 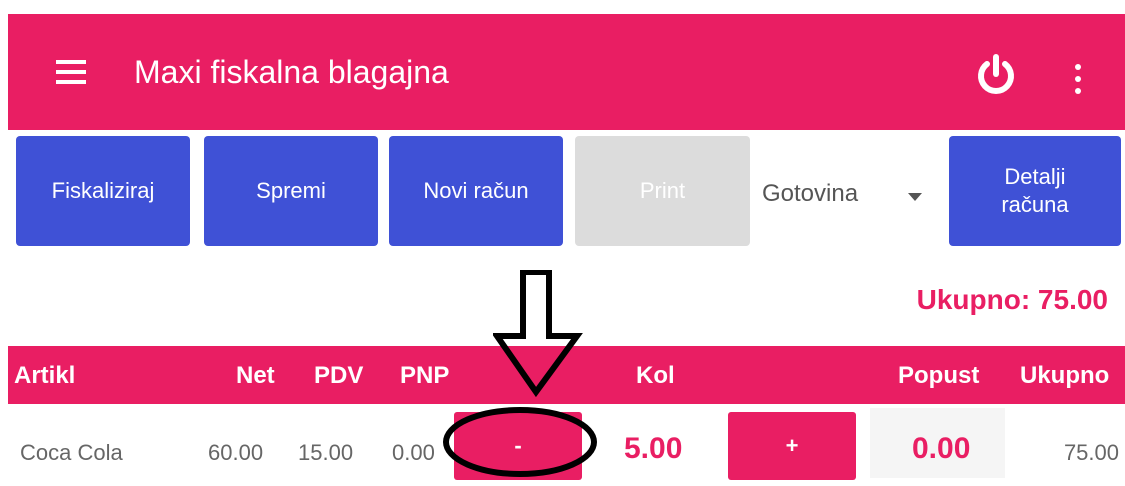 I want to click on spremi-button: Spremi, so click(x=291, y=191).